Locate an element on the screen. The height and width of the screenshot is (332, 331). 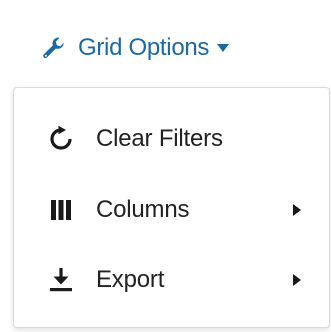
menu-item-label: Clear Filters is located at coordinates (159, 138).